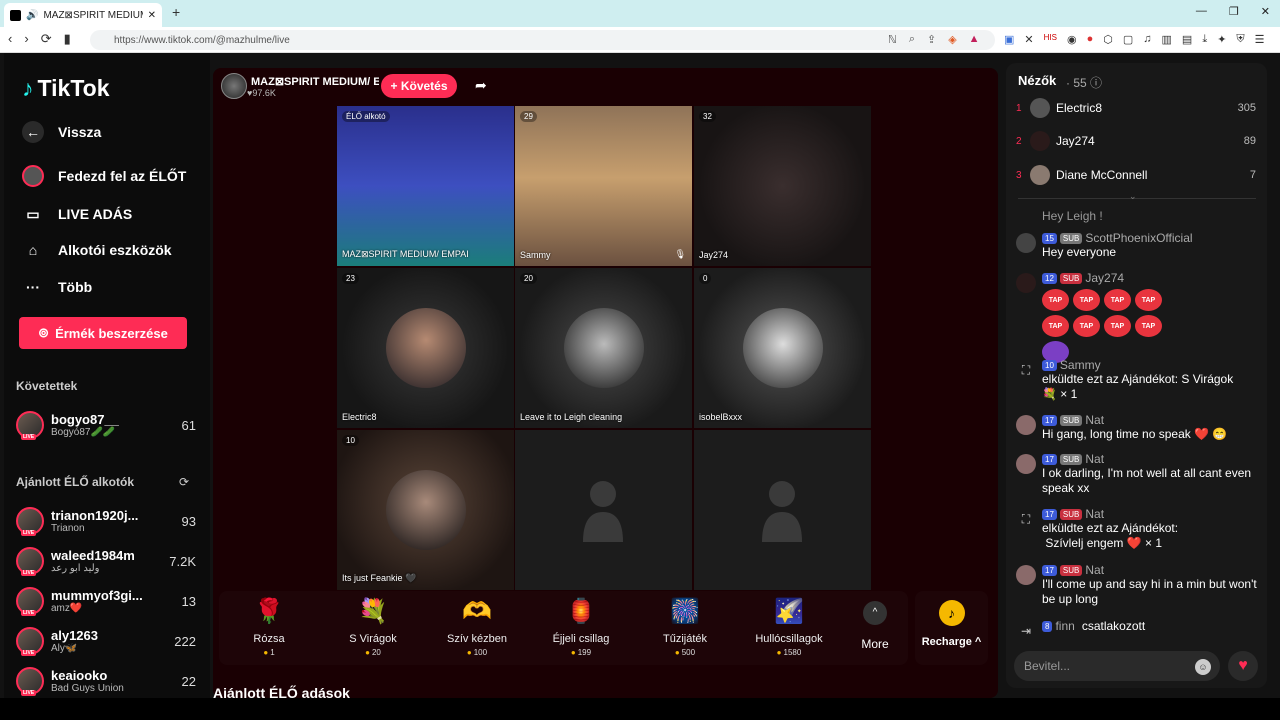  I want to click on following-item: LIVE bogyo87__ Bogyó87🥒🥒 61, so click(106, 425).